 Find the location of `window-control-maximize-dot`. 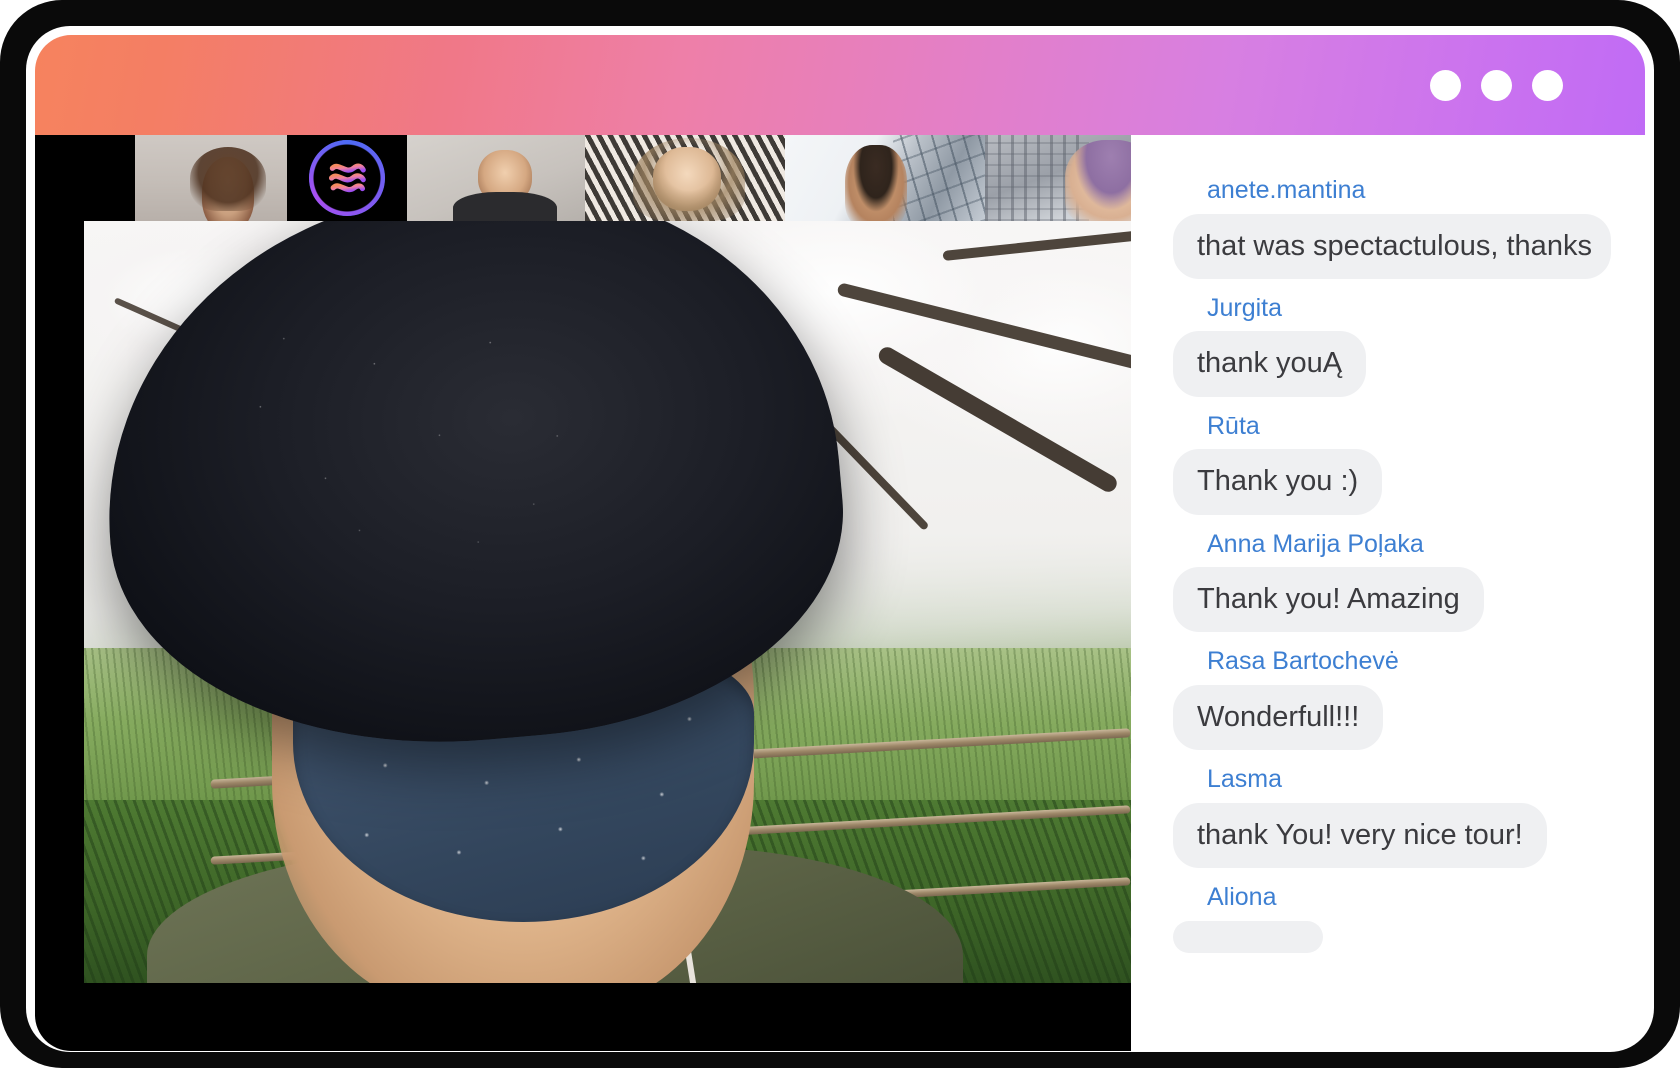

window-control-maximize-dot is located at coordinates (1496, 85).